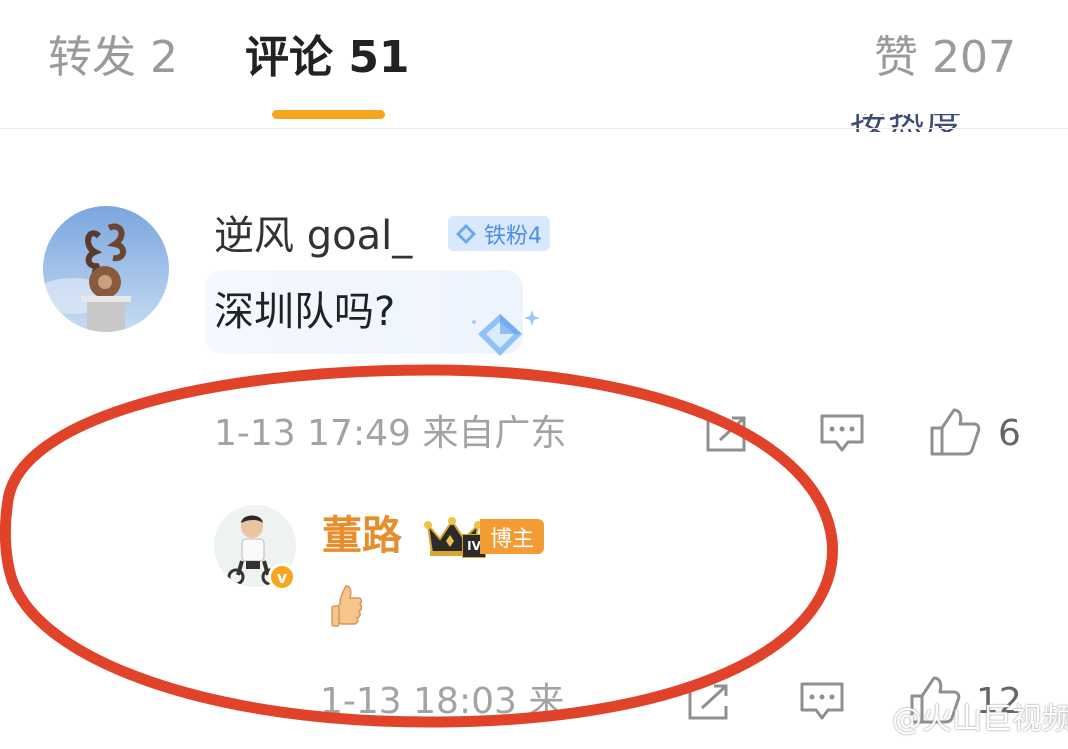  I want to click on sort-toggle: 按热度, so click(939, 123).